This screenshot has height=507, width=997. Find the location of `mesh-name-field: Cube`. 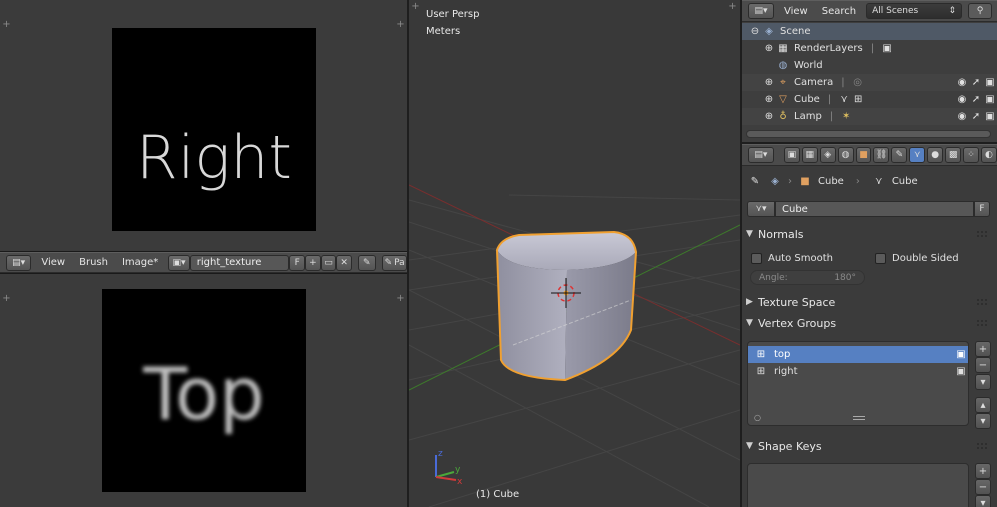

mesh-name-field: Cube is located at coordinates (874, 209).